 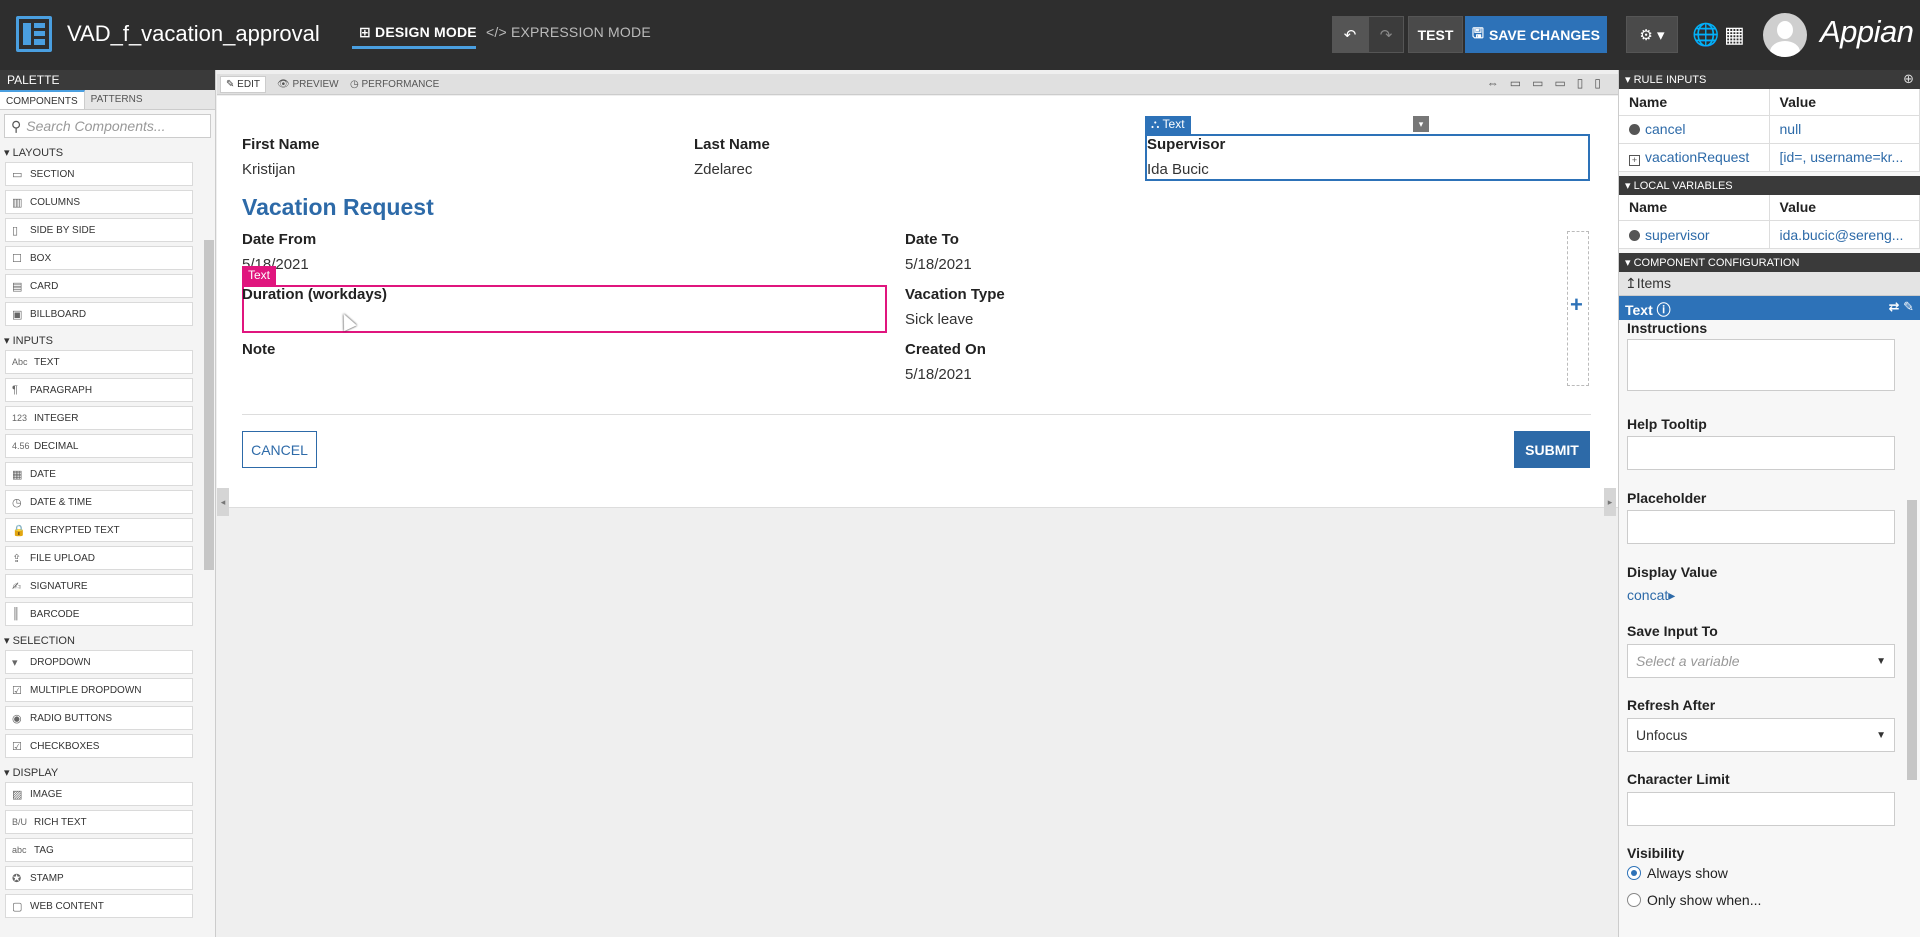 What do you see at coordinates (1386, 34) in the screenshot?
I see `redo-button: ↷` at bounding box center [1386, 34].